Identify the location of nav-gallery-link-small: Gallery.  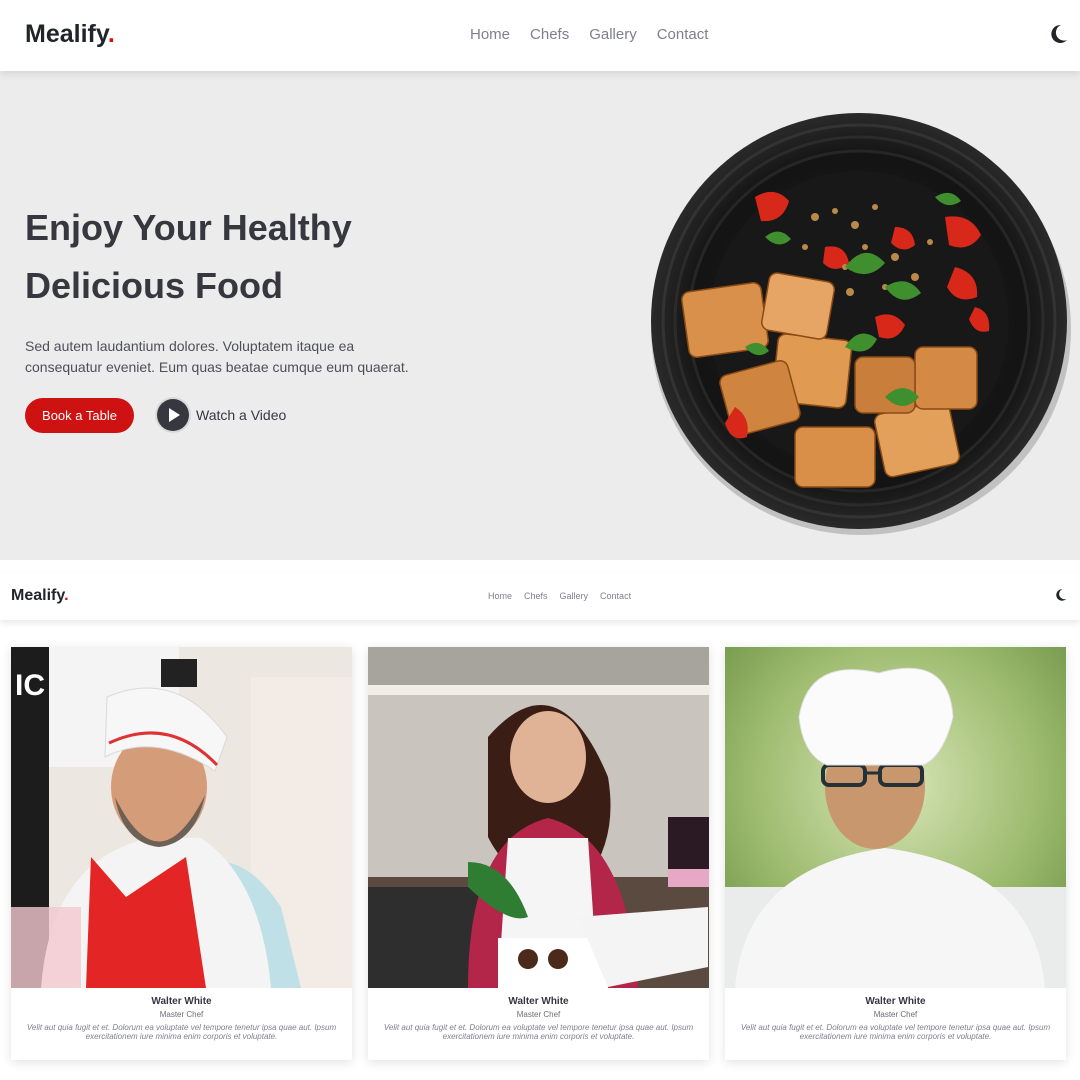
(574, 596).